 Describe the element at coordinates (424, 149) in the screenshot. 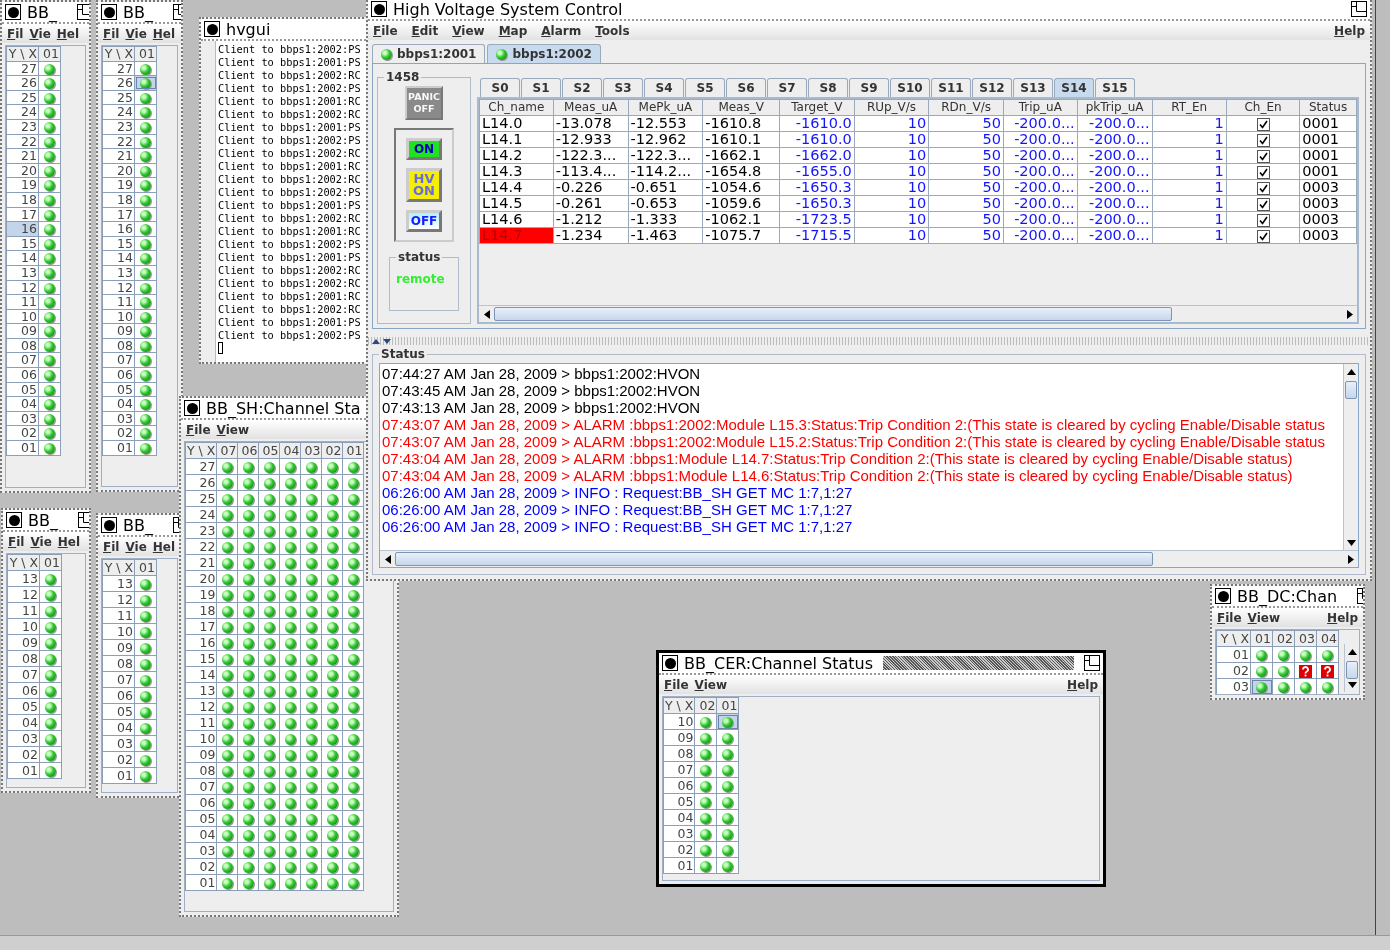

I see `hv-button: ON` at that location.